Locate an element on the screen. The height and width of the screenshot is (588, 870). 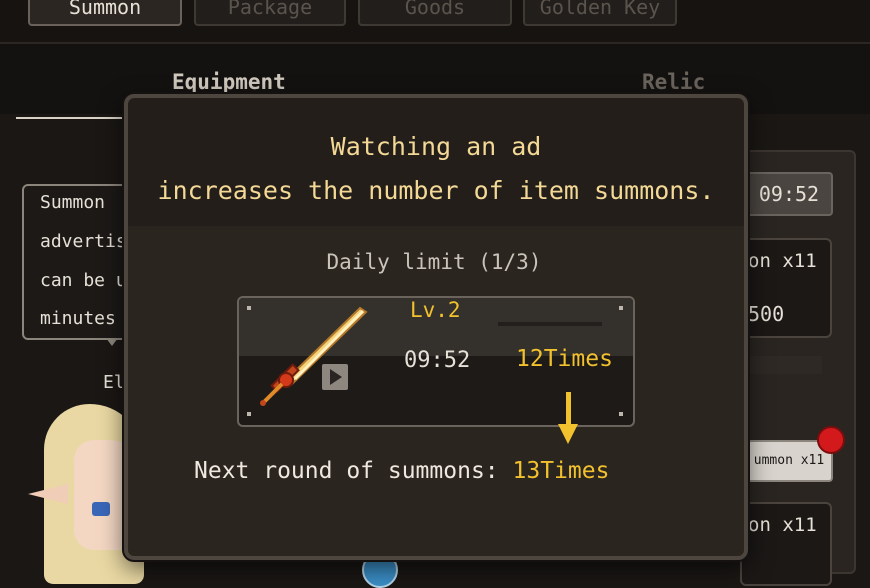
next-round-value: 13Times is located at coordinates (561, 471).